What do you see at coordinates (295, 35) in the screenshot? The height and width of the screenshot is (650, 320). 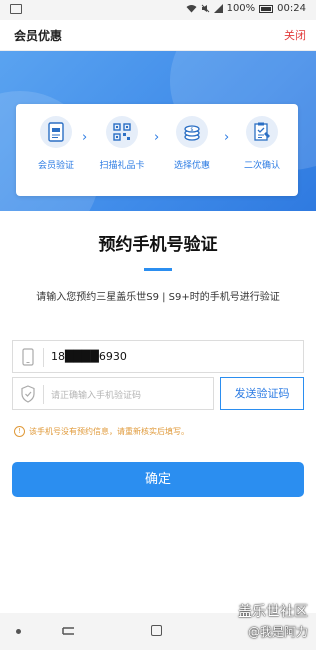 I see `close-button: 关闭` at bounding box center [295, 35].